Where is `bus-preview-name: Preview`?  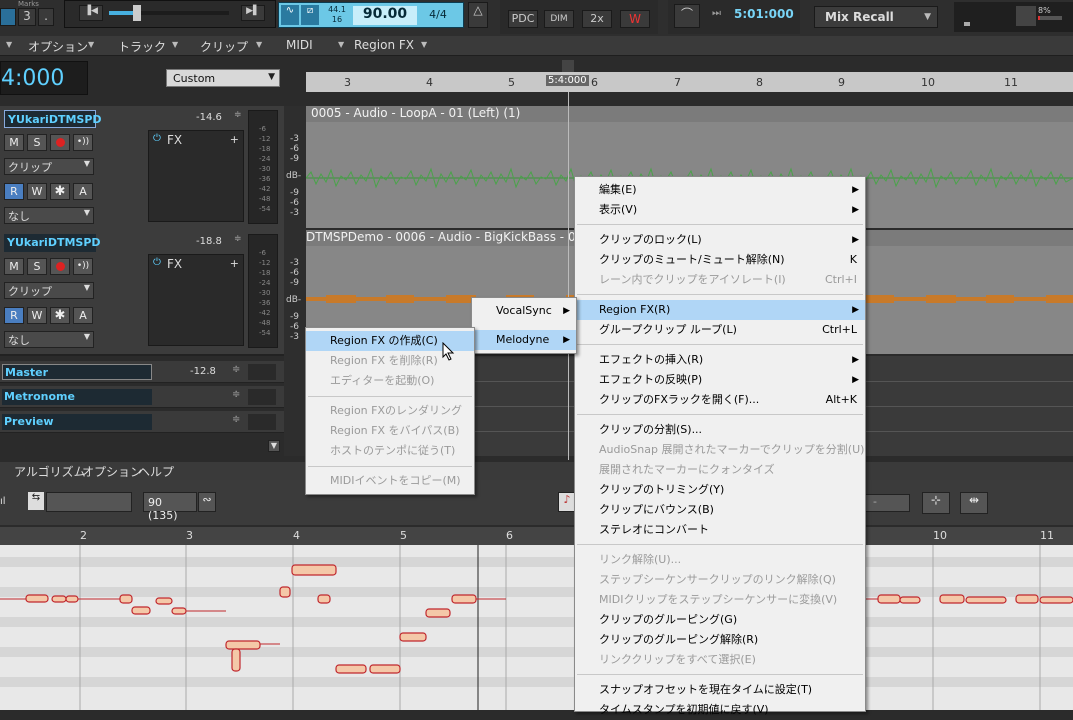 bus-preview-name: Preview is located at coordinates (77, 422).